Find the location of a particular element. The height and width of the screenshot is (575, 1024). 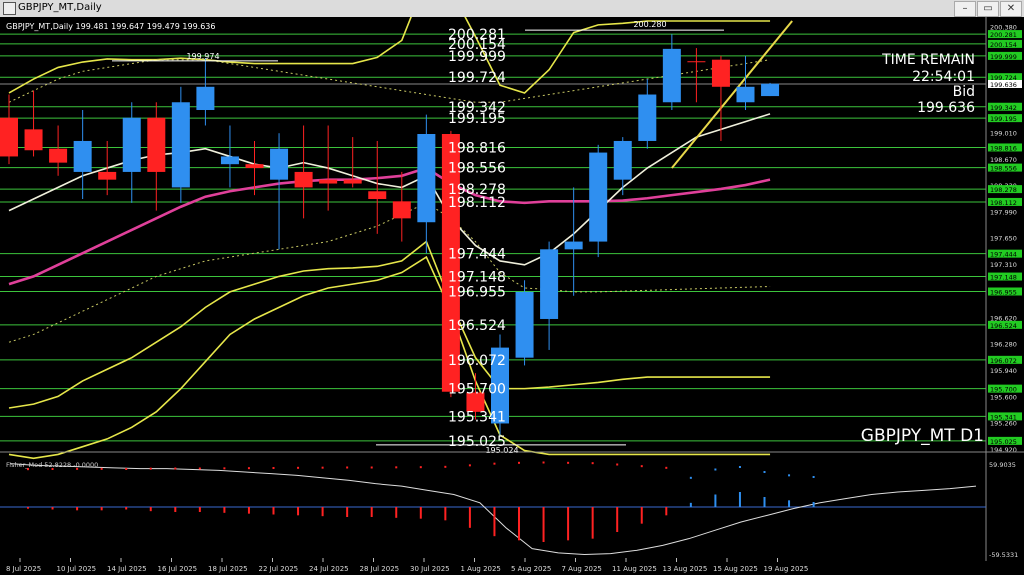

price-tick-label: 195.940 is located at coordinates (1003, 371).